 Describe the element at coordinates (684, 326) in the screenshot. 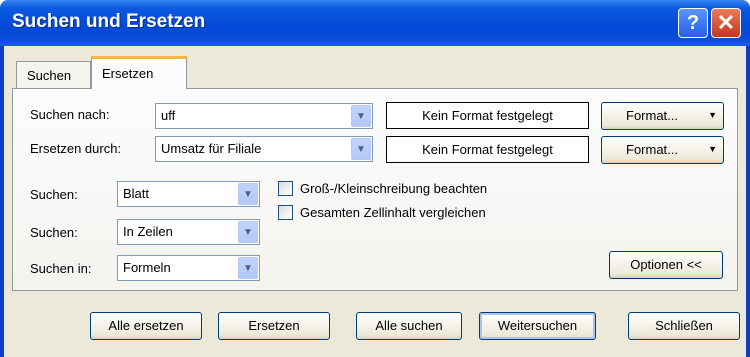

I see `close-button: Schließen` at that location.